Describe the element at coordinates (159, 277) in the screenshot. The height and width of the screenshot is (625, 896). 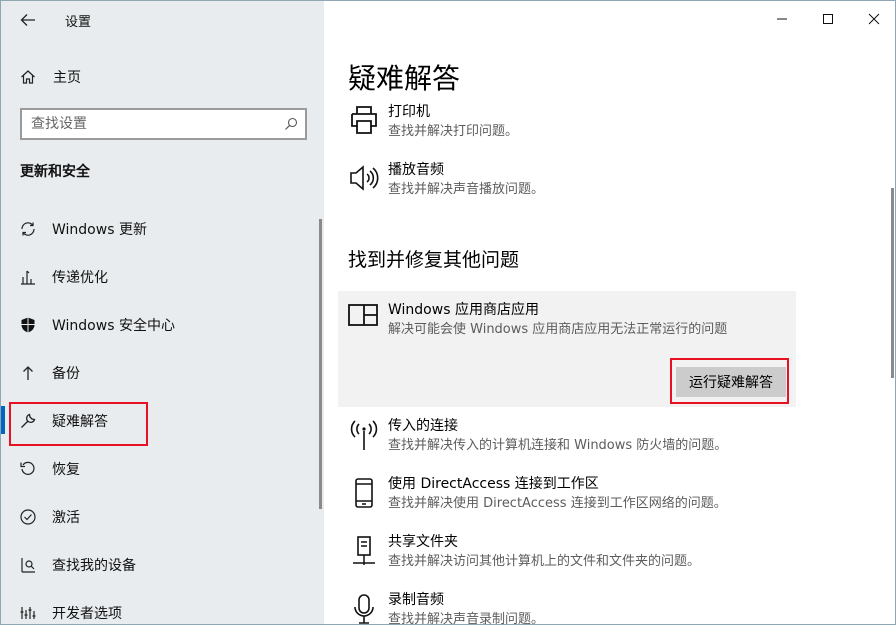
I see `sidebar-item-delivery-optimization: 传递优化` at that location.